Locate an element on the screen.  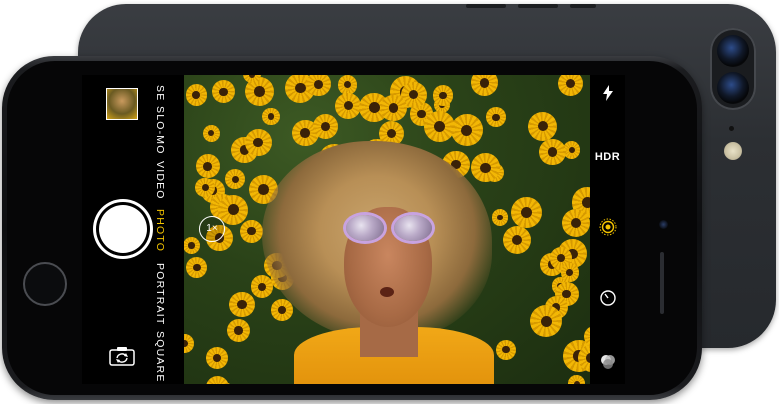
mode-video: VIDEO is located at coordinates (160, 180).